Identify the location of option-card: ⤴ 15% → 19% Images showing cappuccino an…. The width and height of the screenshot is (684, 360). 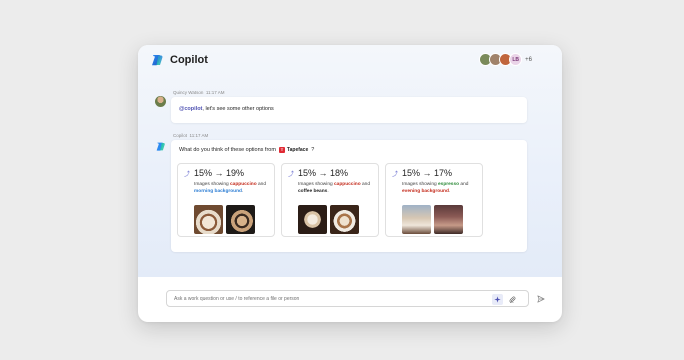
(226, 200).